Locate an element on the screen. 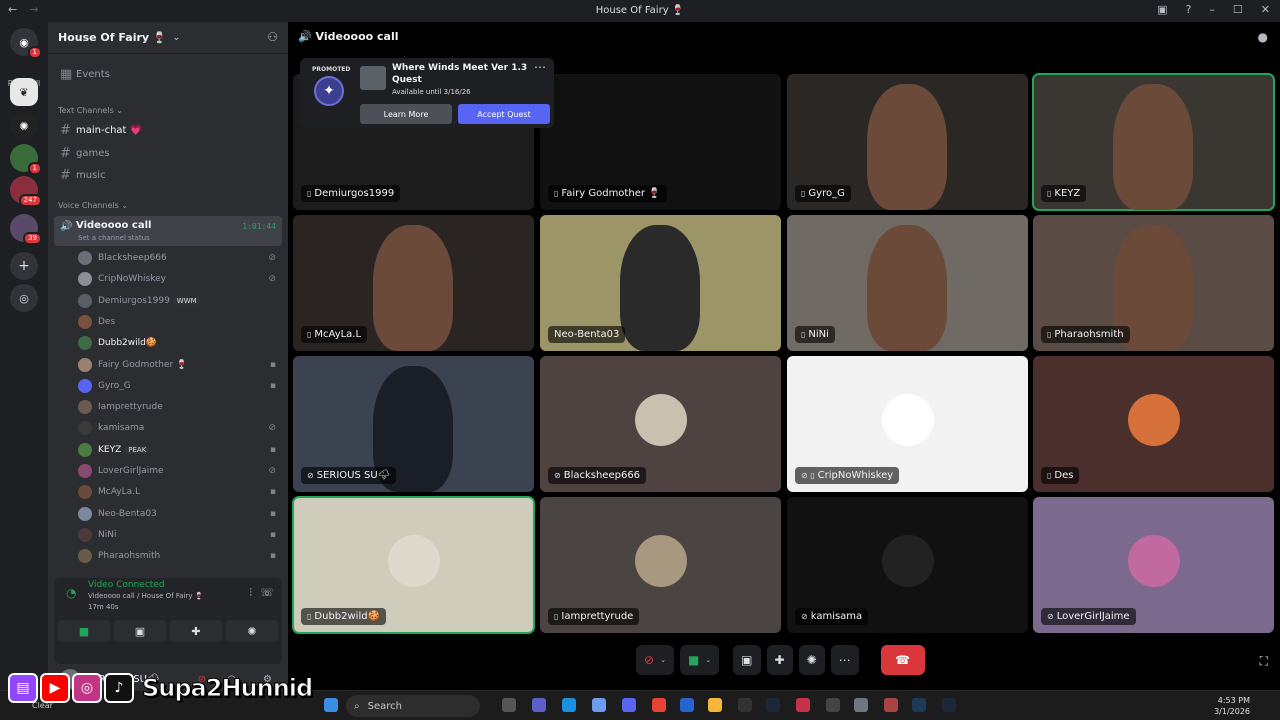  voice-user-row: Neo-Benta03 ▪ is located at coordinates (179, 514).